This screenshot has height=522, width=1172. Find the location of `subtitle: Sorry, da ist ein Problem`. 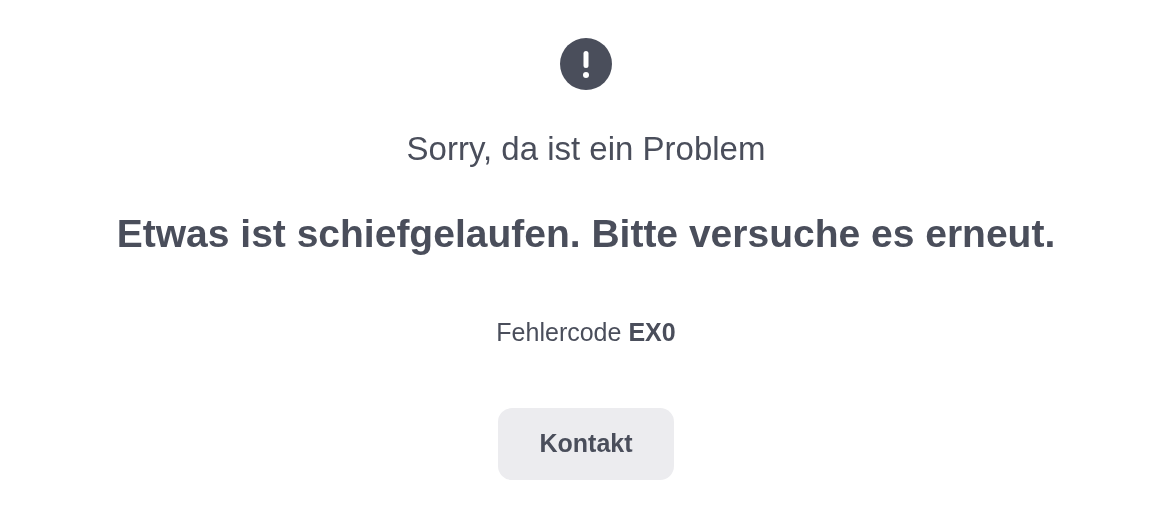

subtitle: Sorry, da ist ein Problem is located at coordinates (586, 149).